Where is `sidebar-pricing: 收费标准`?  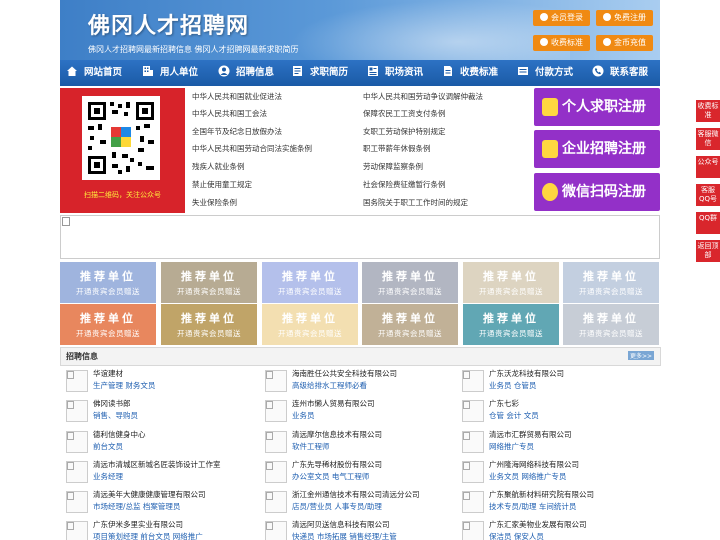
sidebar-pricing: 收费标准 is located at coordinates (708, 111).